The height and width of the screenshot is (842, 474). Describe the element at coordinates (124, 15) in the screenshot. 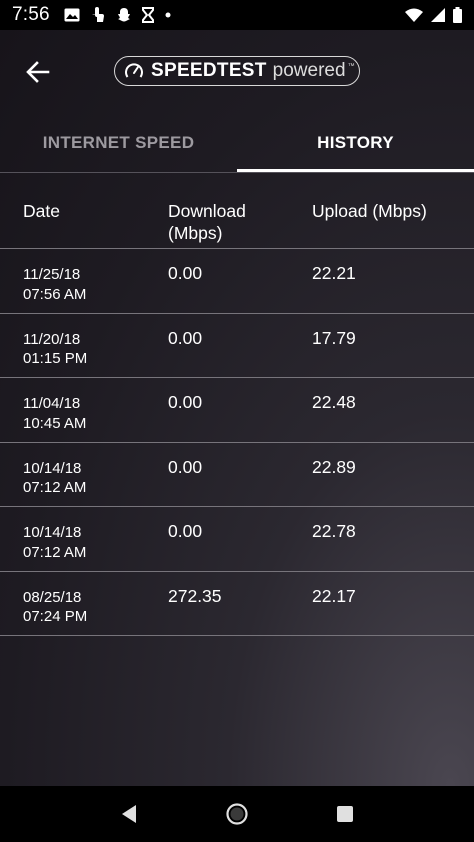

I see `snapchat-icon` at that location.